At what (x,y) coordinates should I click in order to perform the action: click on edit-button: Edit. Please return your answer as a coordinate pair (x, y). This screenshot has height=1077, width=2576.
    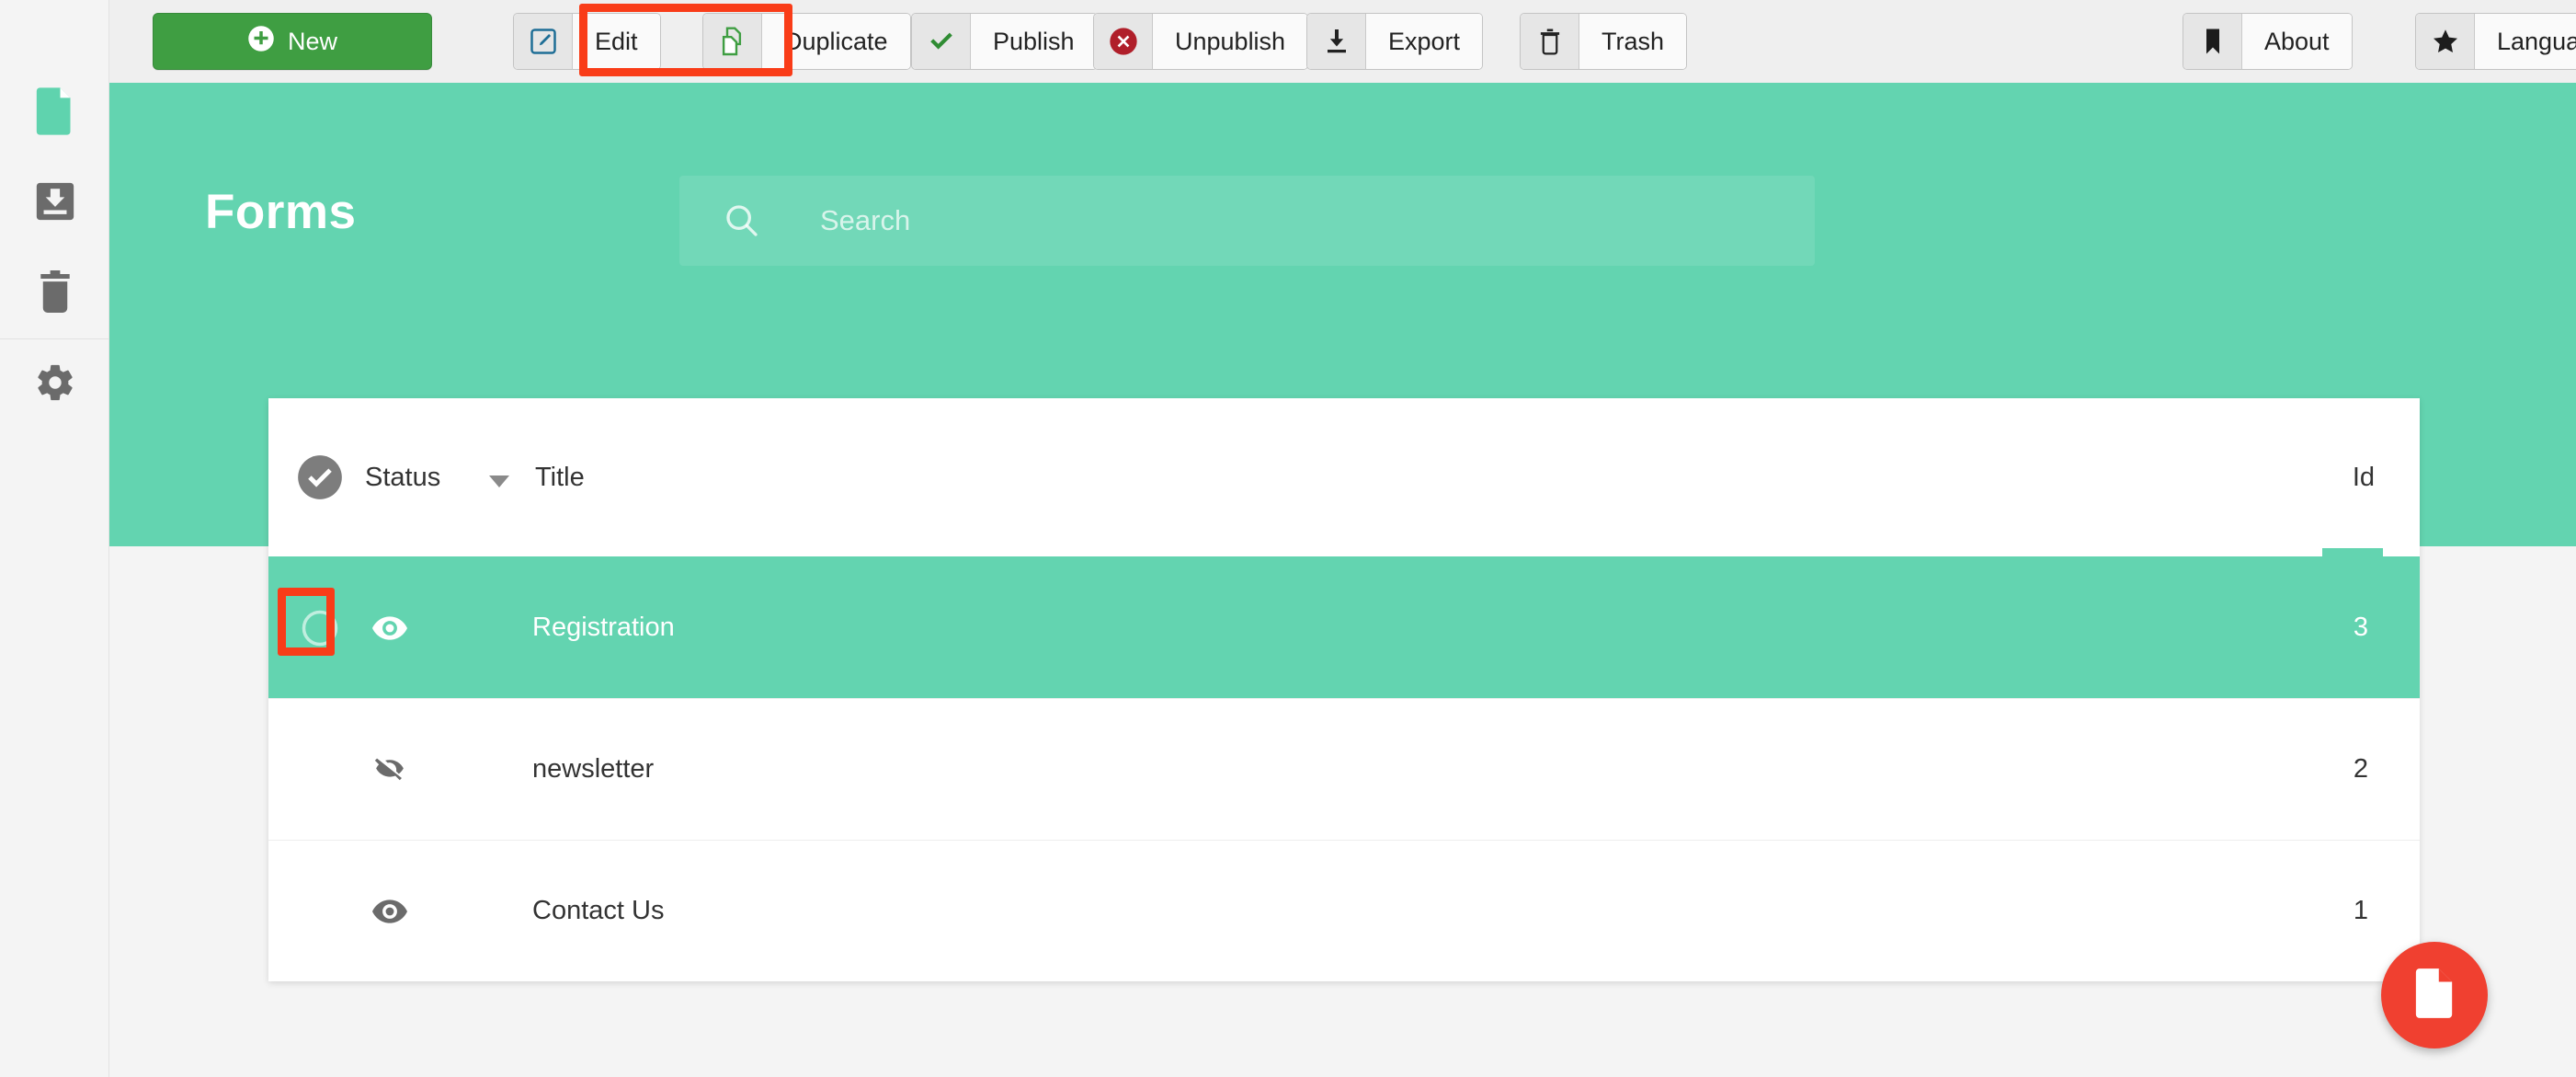
    Looking at the image, I should click on (587, 41).